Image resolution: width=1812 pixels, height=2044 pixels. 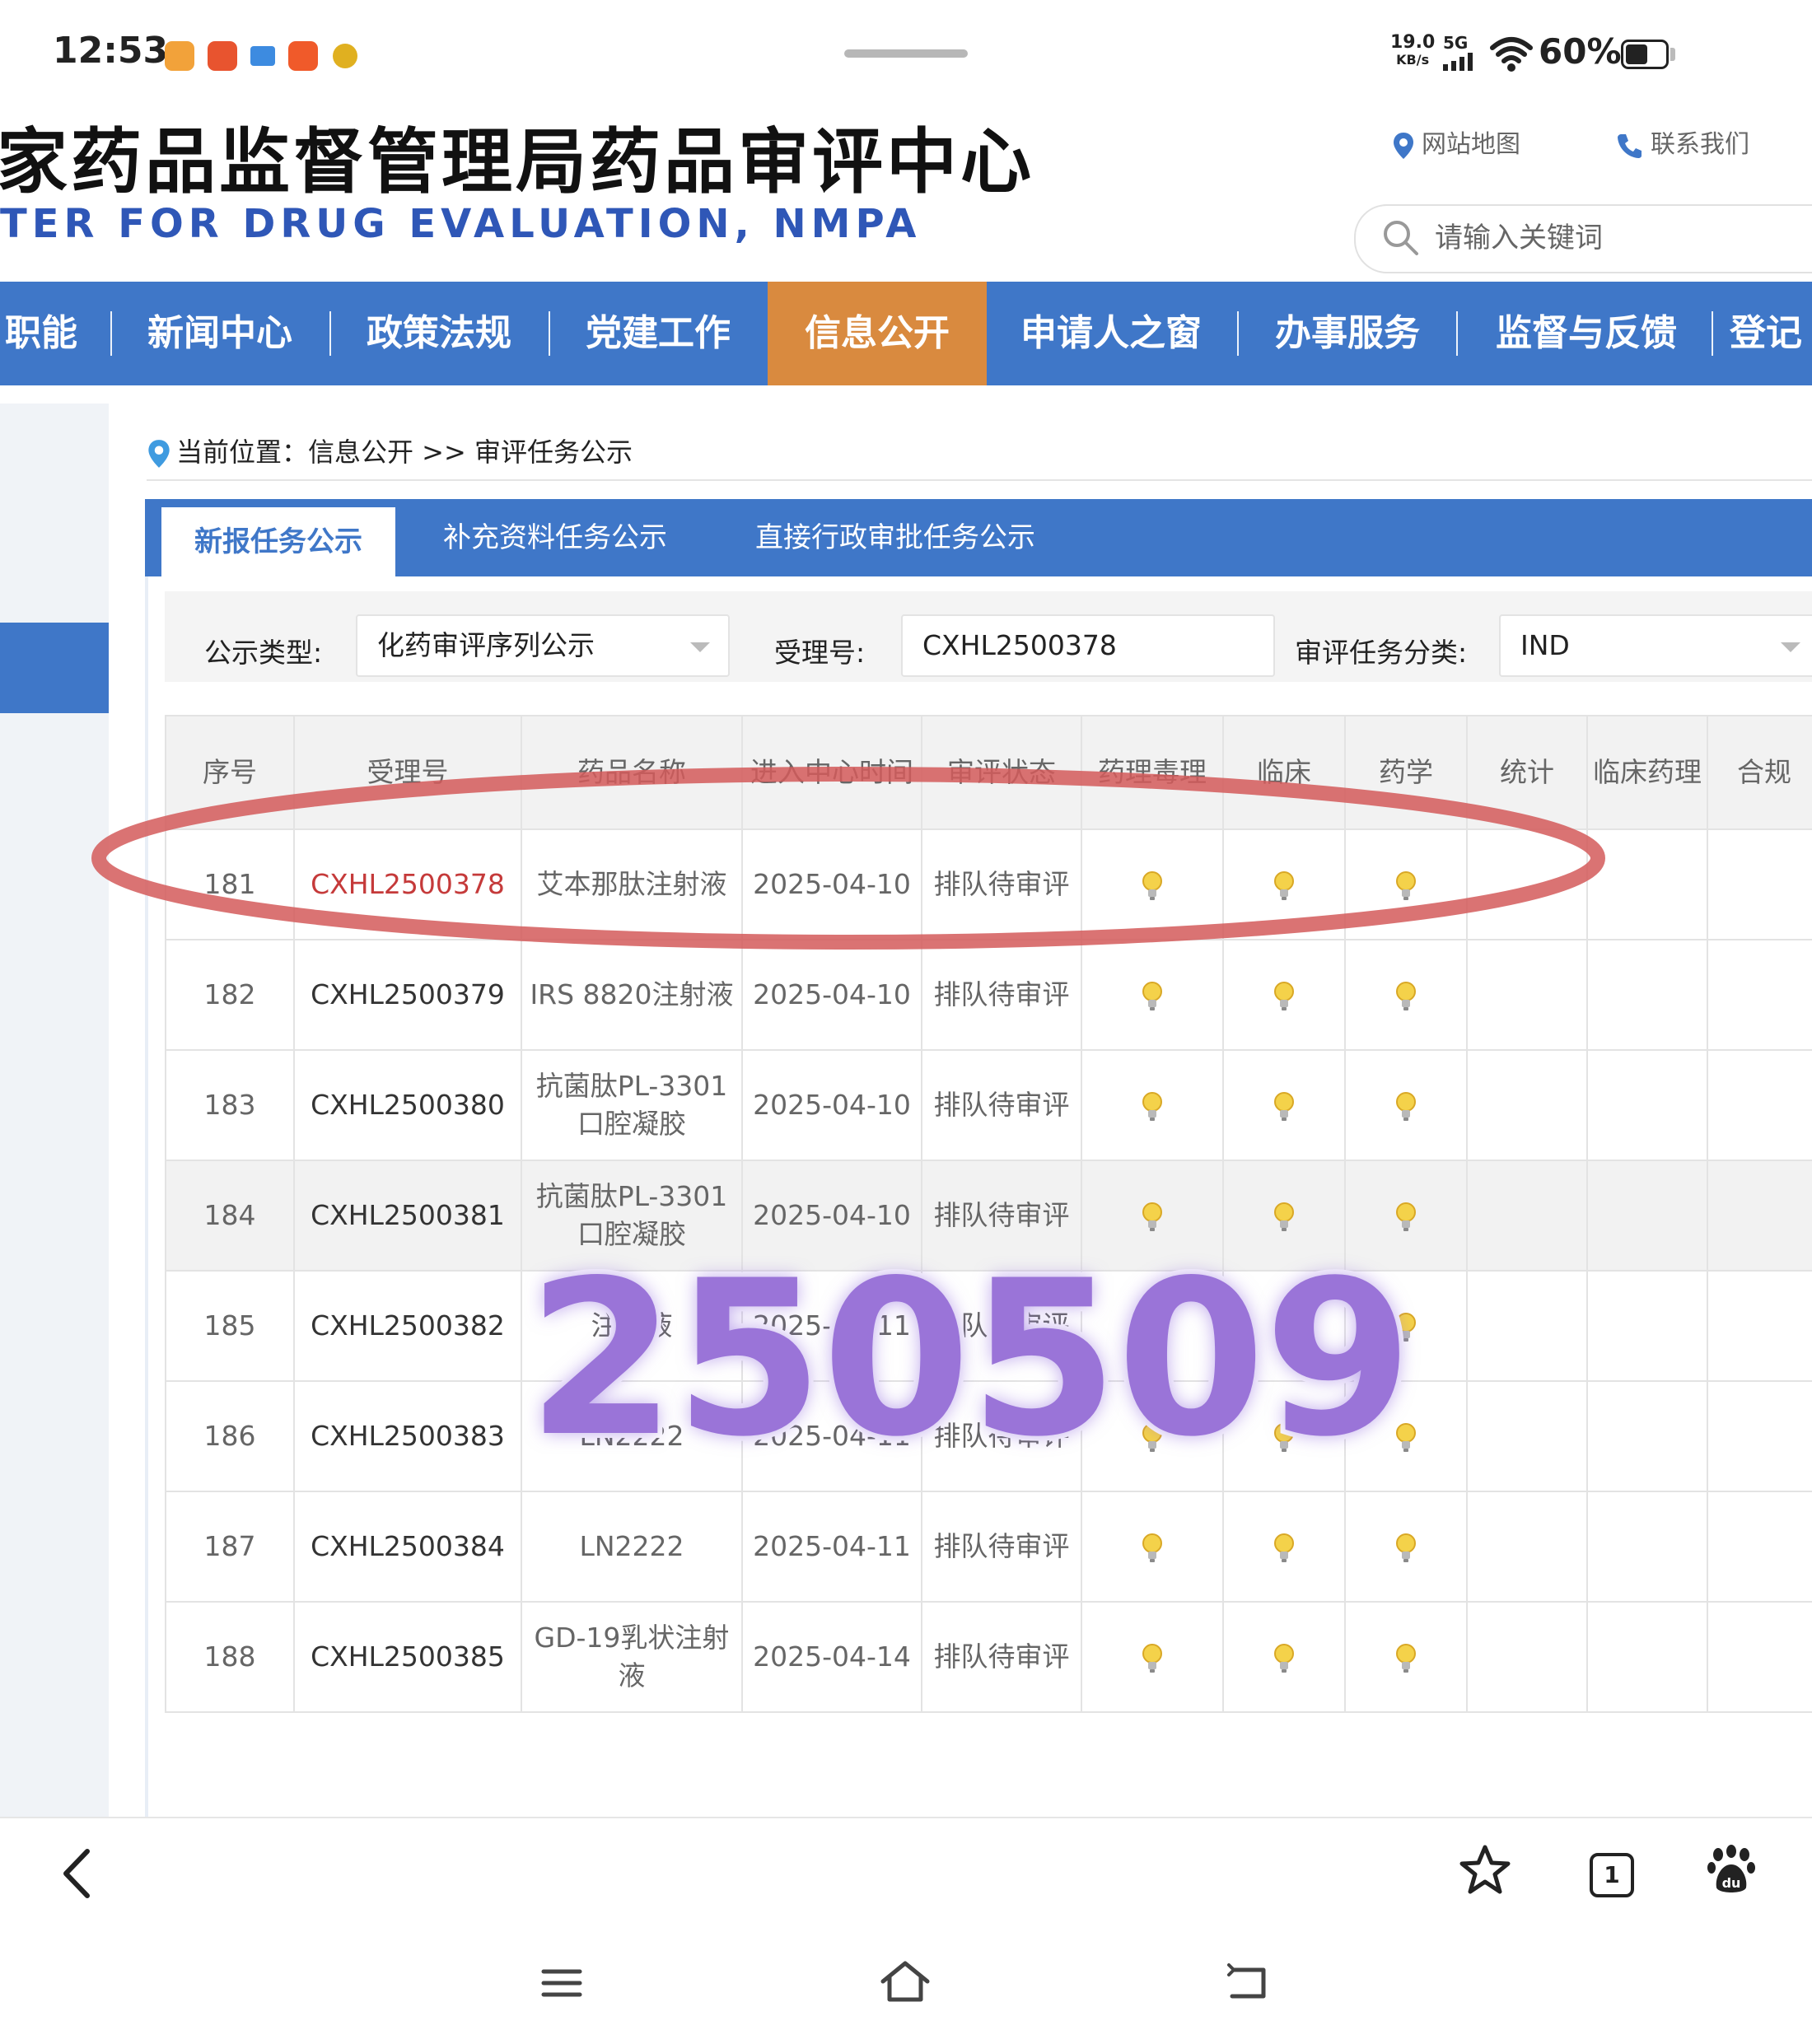 I want to click on content-border, so click(x=146, y=1198).